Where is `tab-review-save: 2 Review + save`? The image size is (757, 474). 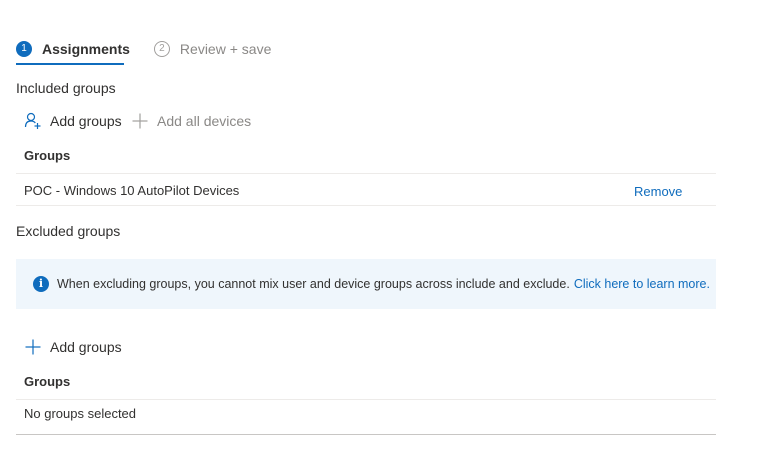 tab-review-save: 2 Review + save is located at coordinates (212, 49).